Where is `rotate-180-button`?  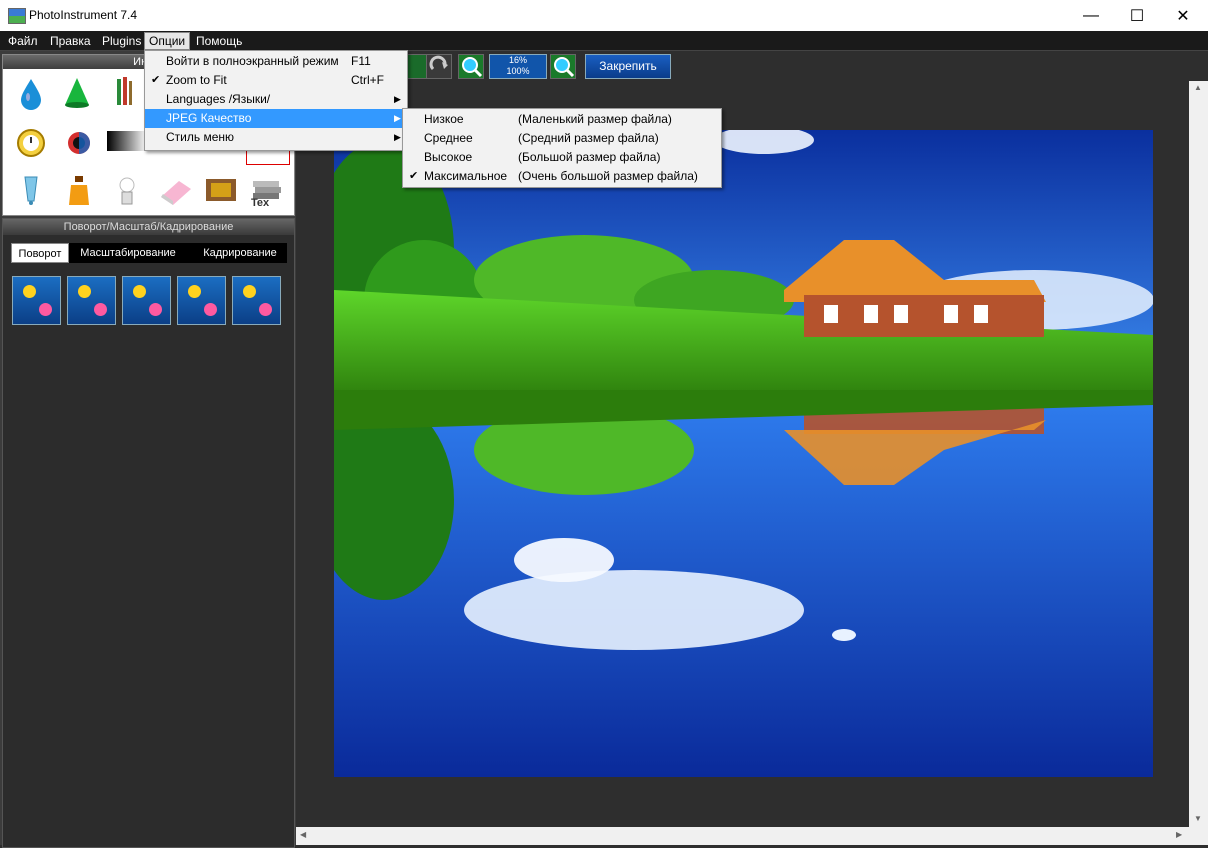 rotate-180-button is located at coordinates (146, 300).